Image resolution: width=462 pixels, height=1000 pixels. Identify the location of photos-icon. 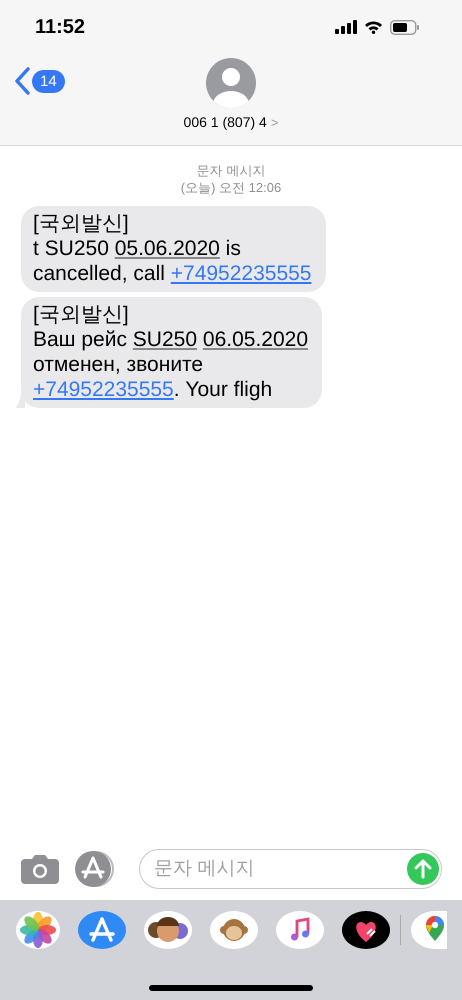
(38, 930).